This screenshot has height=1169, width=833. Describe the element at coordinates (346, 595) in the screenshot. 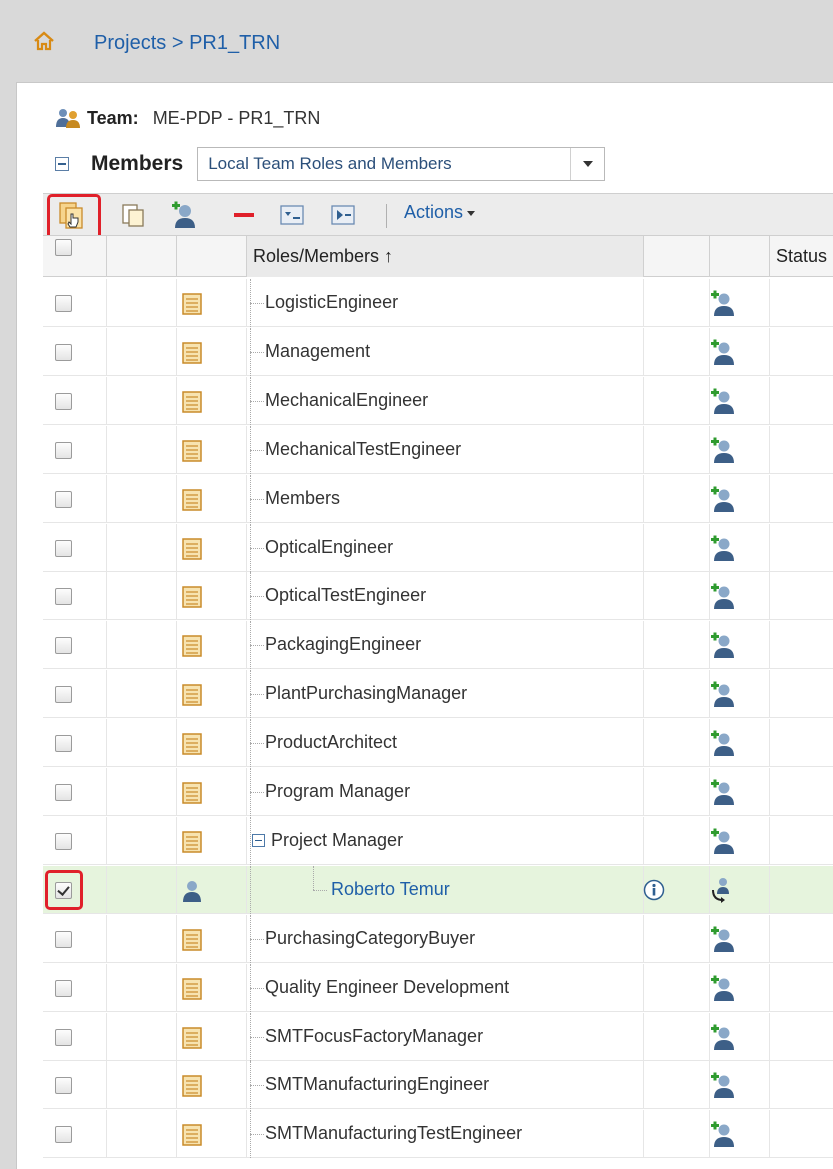

I see `role-name: OpticalTestEngineer` at that location.